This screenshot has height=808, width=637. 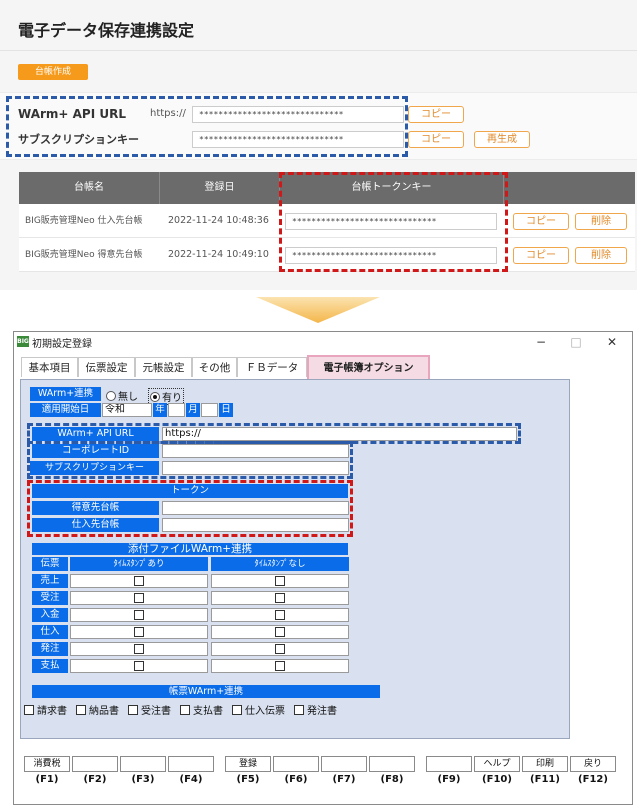 I want to click on tab-e-ledger-option: 電子帳簿オプション, so click(x=368, y=367).